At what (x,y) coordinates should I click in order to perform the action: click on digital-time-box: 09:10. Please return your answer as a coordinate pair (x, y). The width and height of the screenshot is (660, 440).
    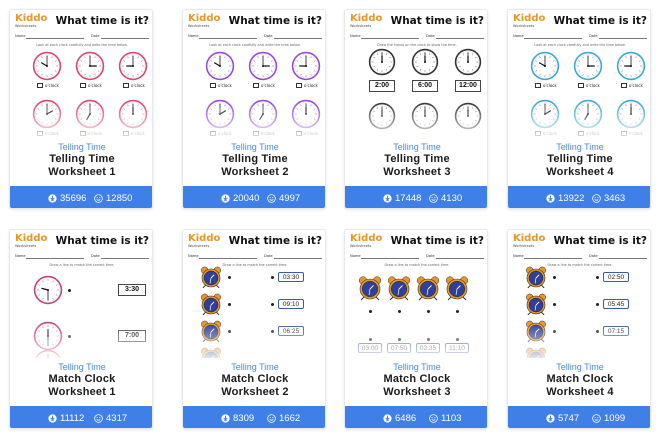
    Looking at the image, I should click on (291, 304).